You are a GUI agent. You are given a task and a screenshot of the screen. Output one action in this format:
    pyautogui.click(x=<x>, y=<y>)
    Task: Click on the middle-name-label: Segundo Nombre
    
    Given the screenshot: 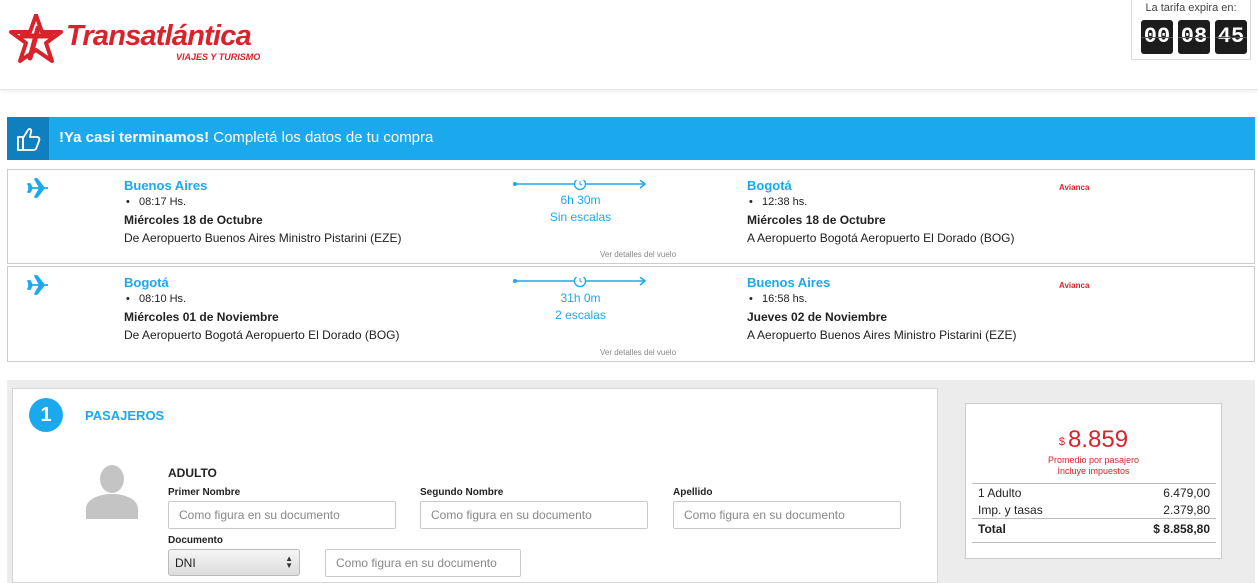 What is the action you would take?
    pyautogui.click(x=462, y=492)
    